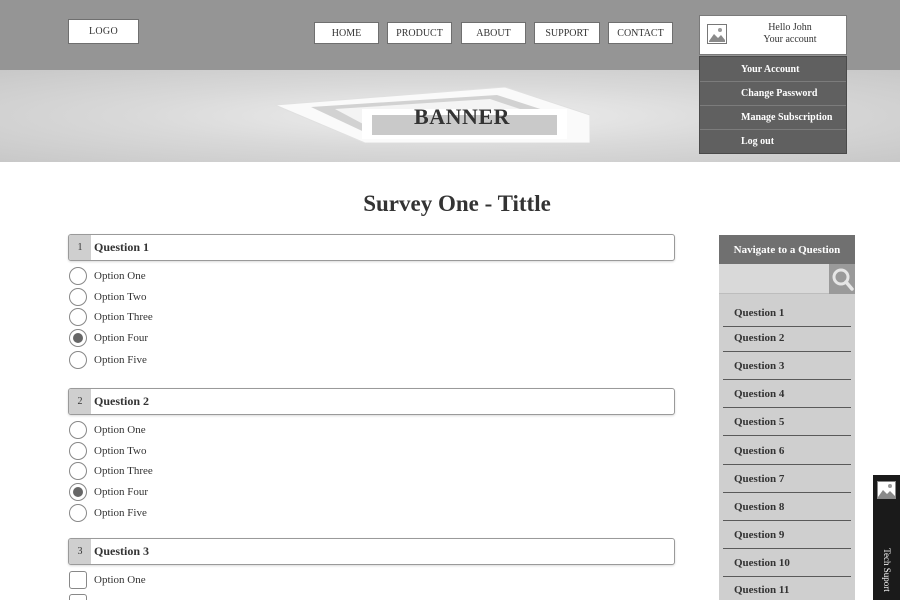  What do you see at coordinates (787, 366) in the screenshot?
I see `navigator-item: Question 3` at bounding box center [787, 366].